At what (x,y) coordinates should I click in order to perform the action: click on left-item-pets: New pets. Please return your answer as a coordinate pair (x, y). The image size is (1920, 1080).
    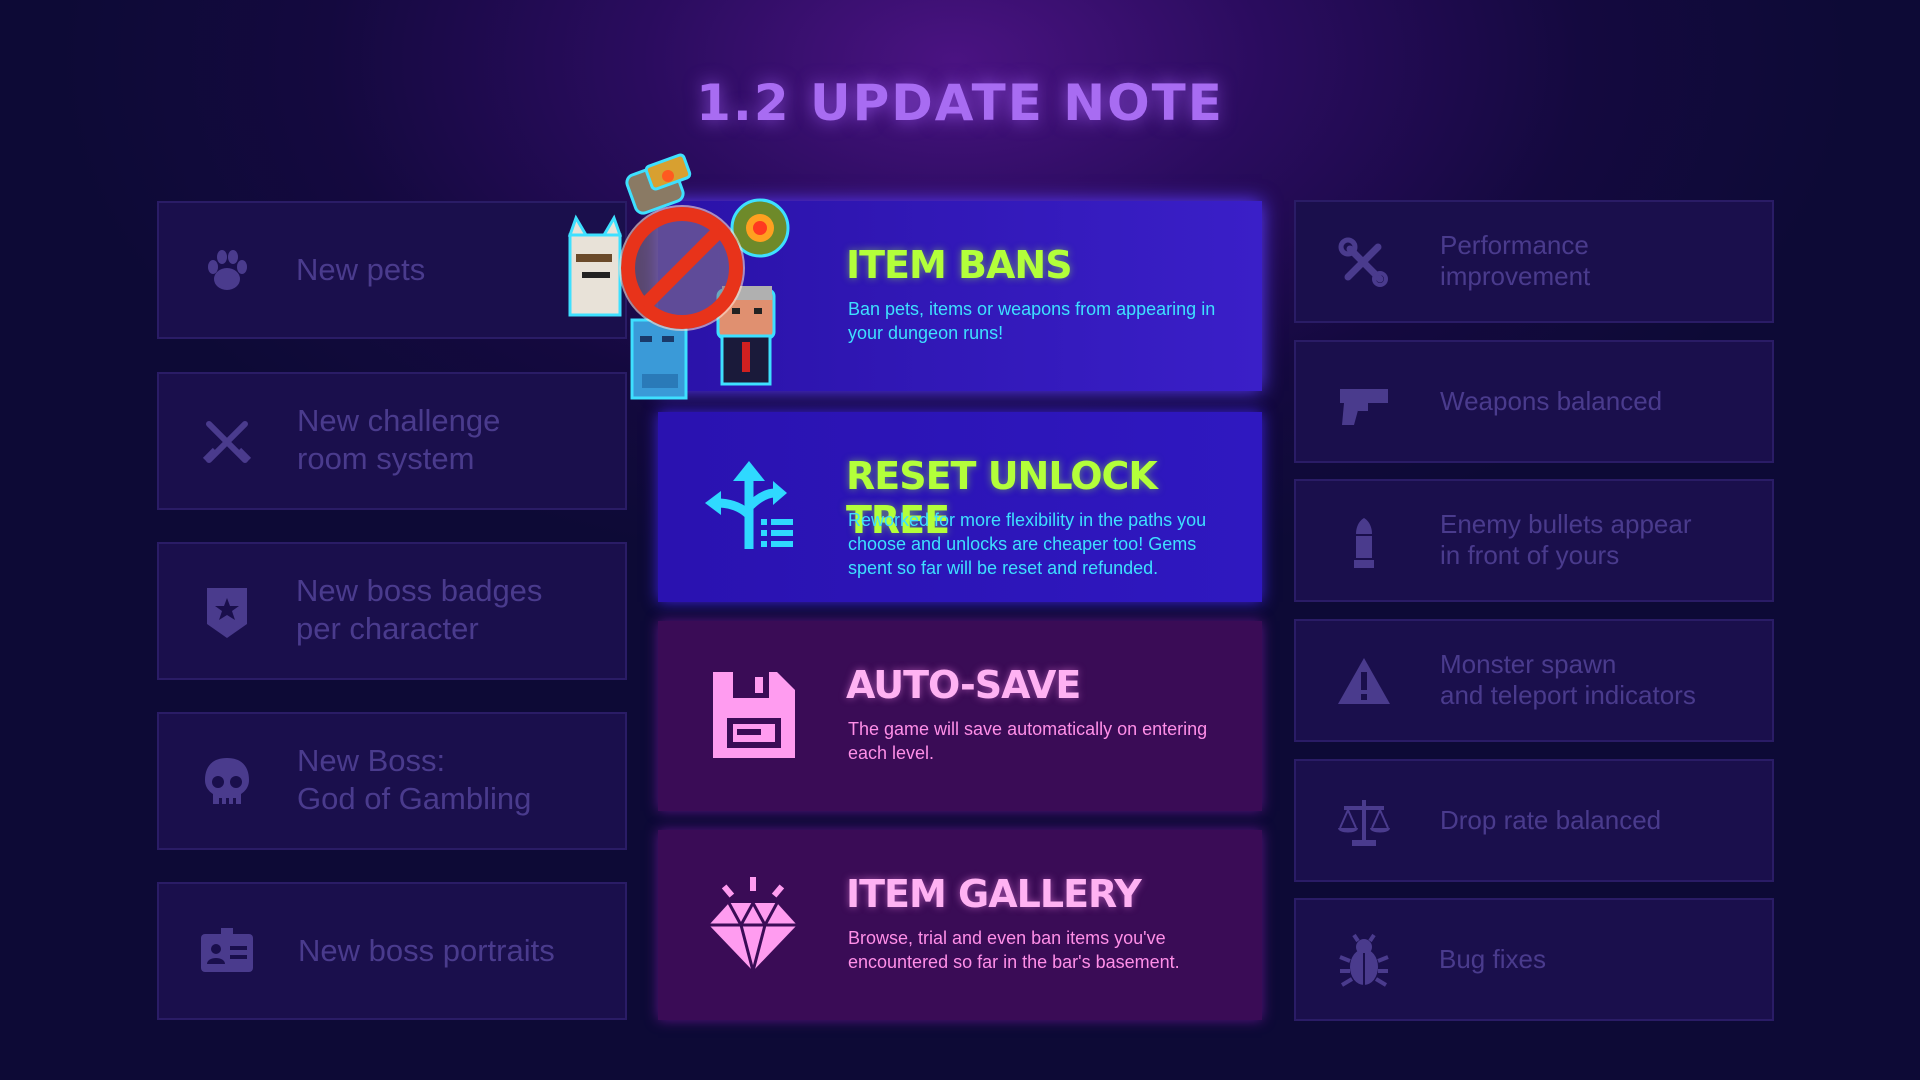
    Looking at the image, I should click on (392, 270).